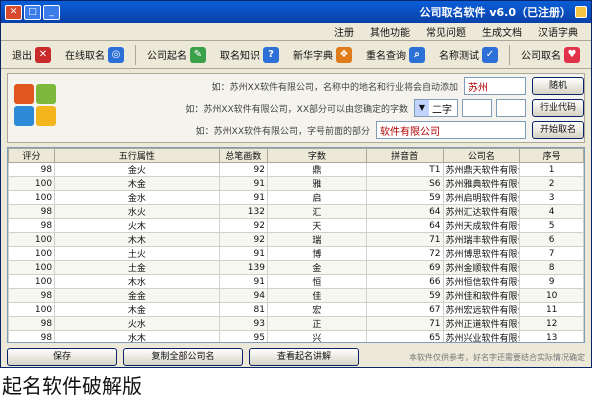  Describe the element at coordinates (481, 155) in the screenshot. I see `col-header: 公司名` at that location.